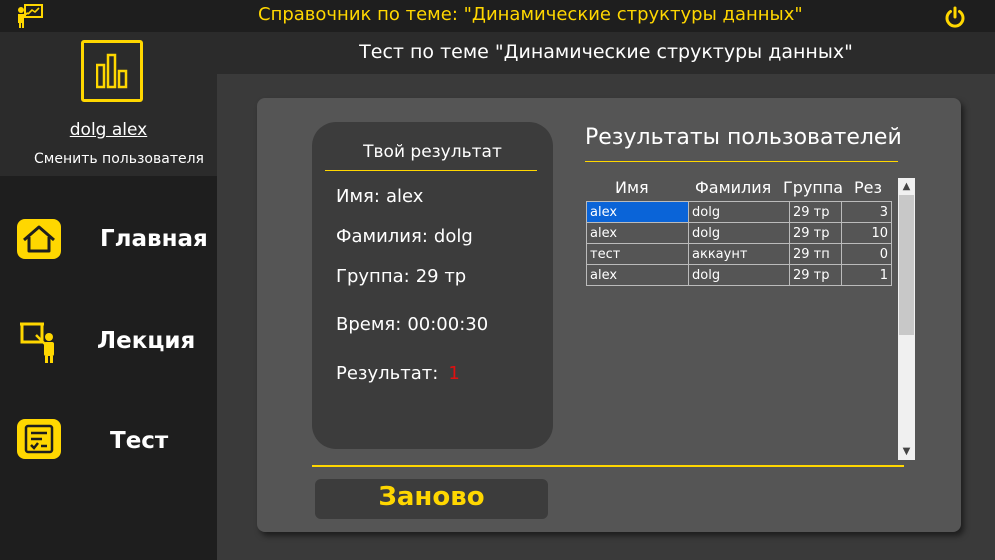 This screenshot has width=995, height=560. What do you see at coordinates (108, 440) in the screenshot?
I see `nav-item-test: Тест` at bounding box center [108, 440].